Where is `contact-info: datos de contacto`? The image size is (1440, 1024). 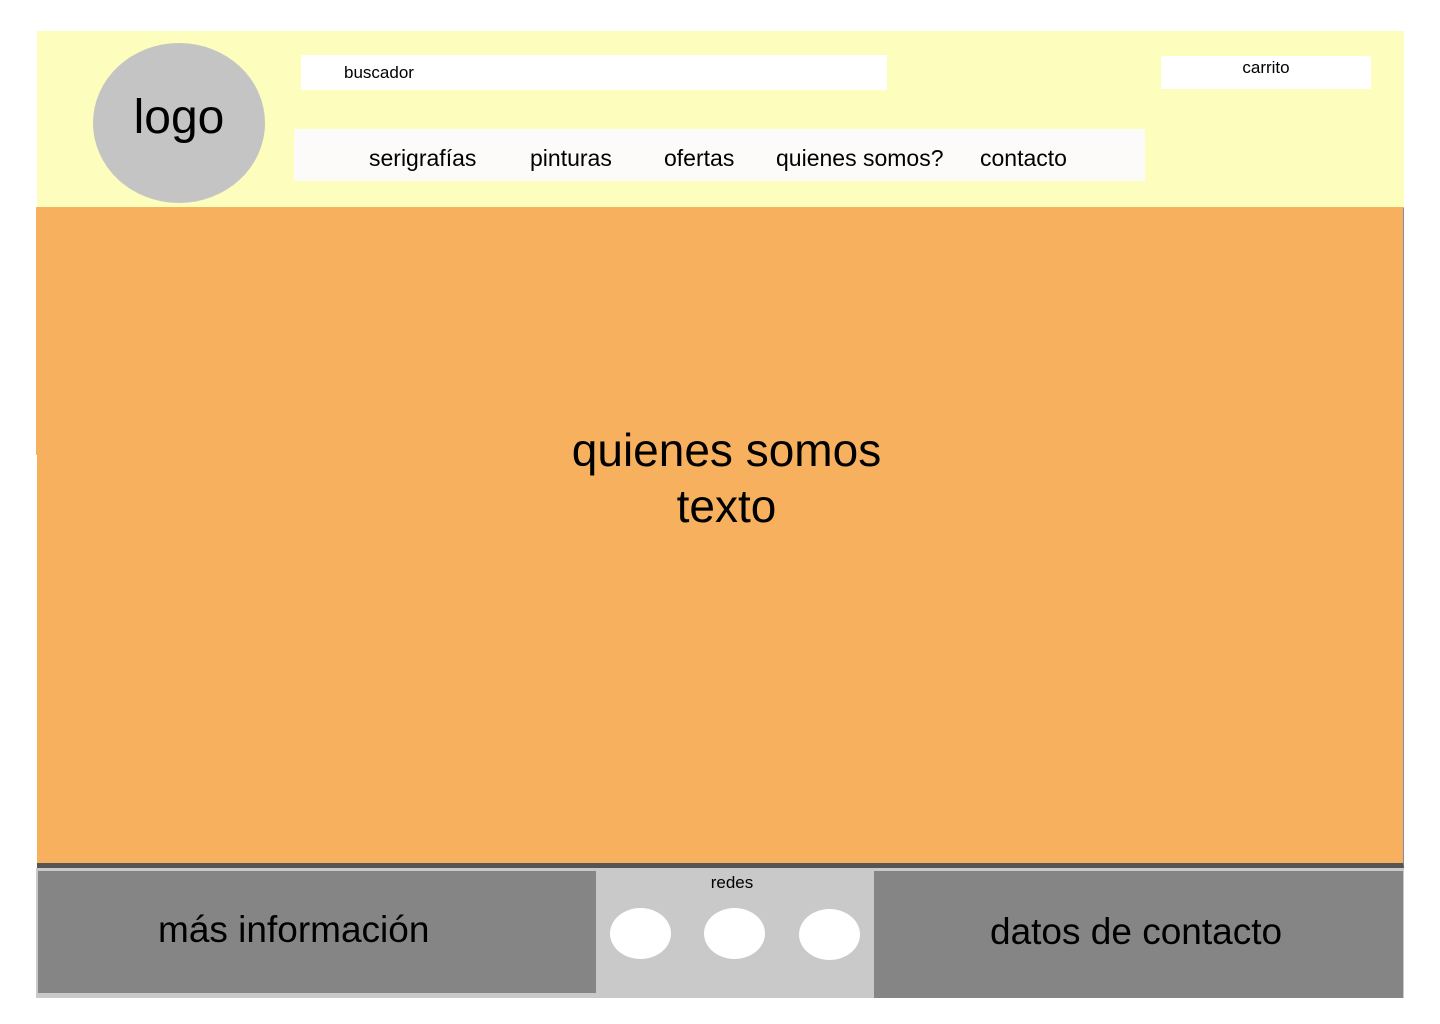 contact-info: datos de contacto is located at coordinates (1138, 934).